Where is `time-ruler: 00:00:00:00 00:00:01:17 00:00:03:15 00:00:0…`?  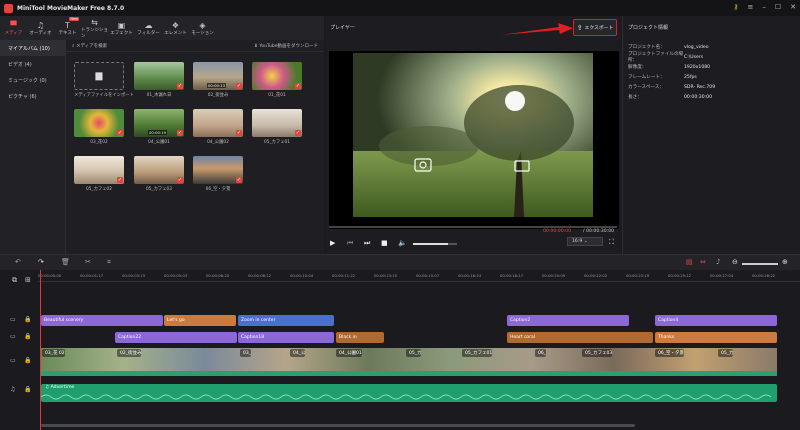 time-ruler: 00:00:00:00 00:00:01:17 00:00:03:15 00:00:0… is located at coordinates (419, 276).